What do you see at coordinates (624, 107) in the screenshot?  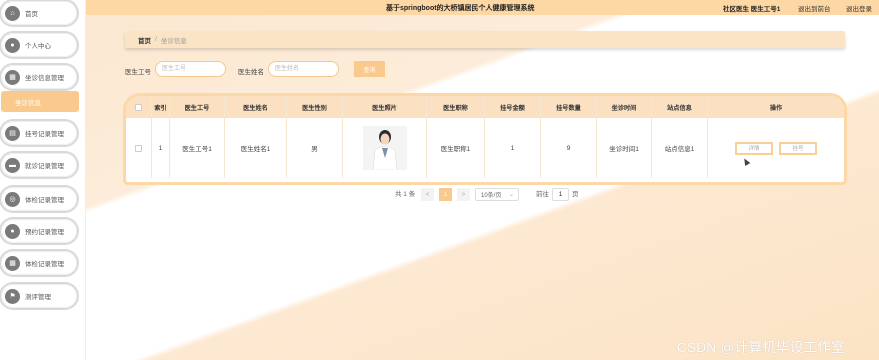 I see `col-time: 坐诊时间` at bounding box center [624, 107].